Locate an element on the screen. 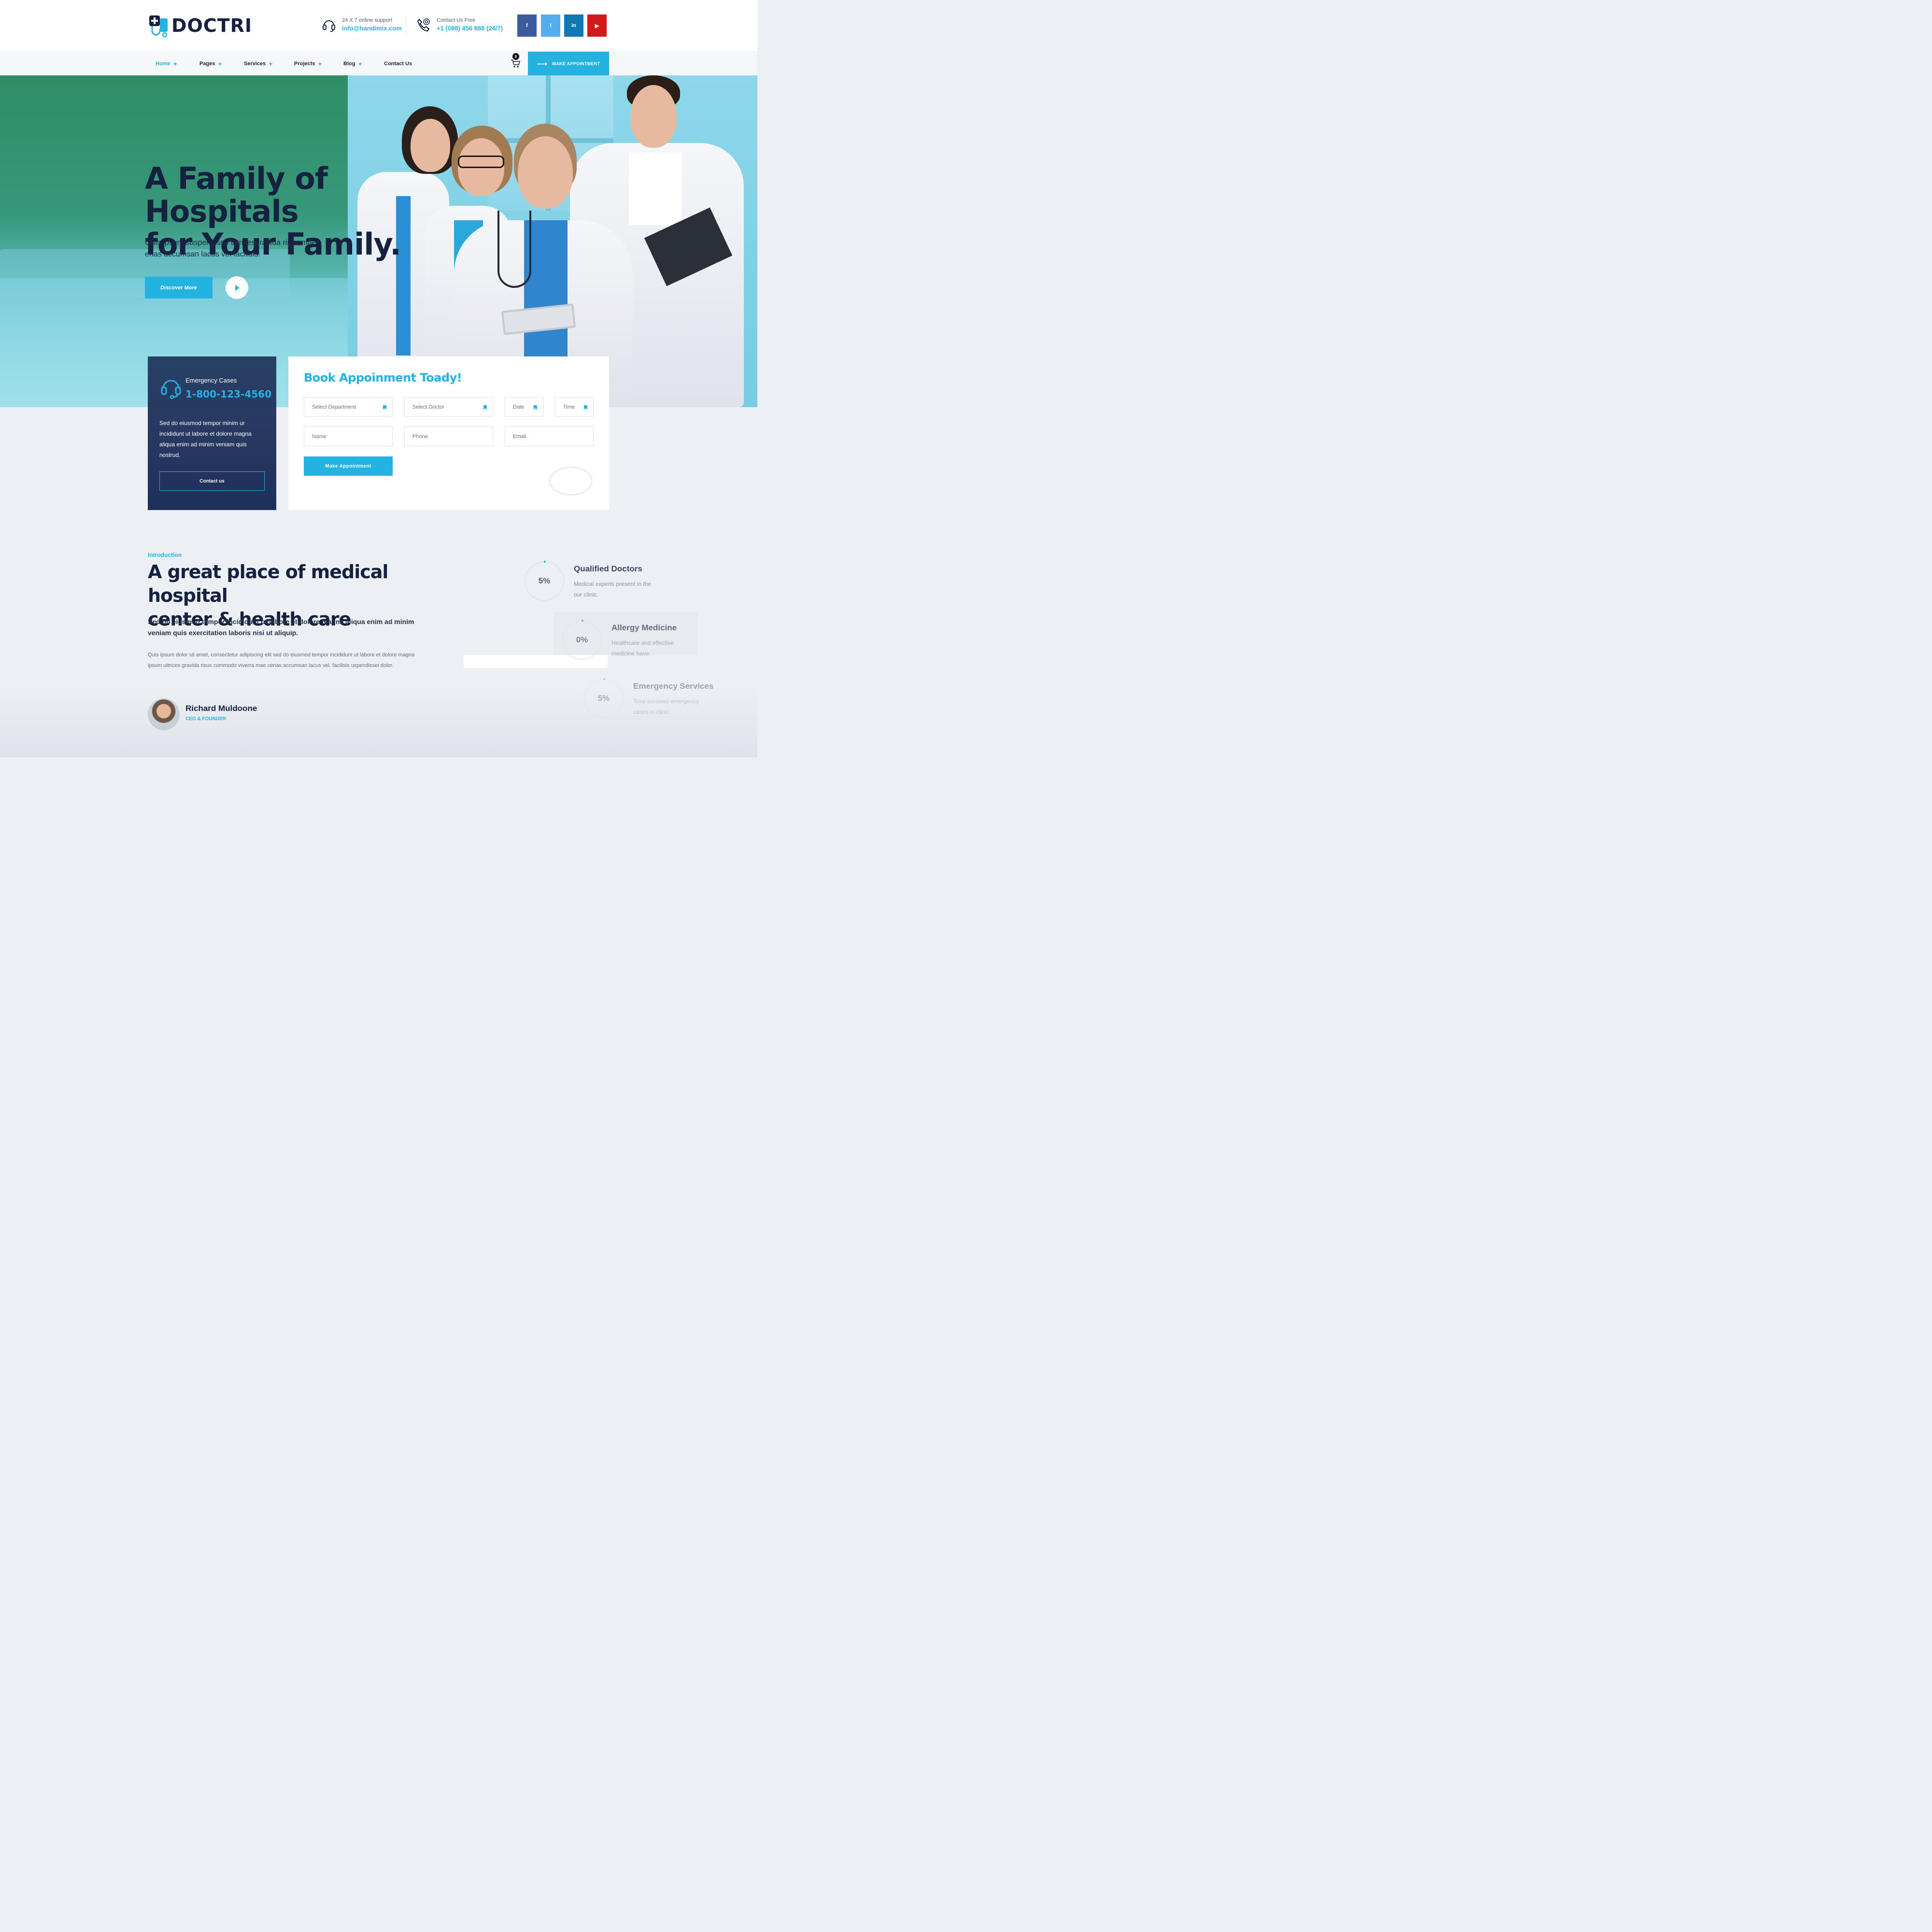 Image resolution: width=1932 pixels, height=1932 pixels. discover-more-button: Discover More is located at coordinates (179, 287).